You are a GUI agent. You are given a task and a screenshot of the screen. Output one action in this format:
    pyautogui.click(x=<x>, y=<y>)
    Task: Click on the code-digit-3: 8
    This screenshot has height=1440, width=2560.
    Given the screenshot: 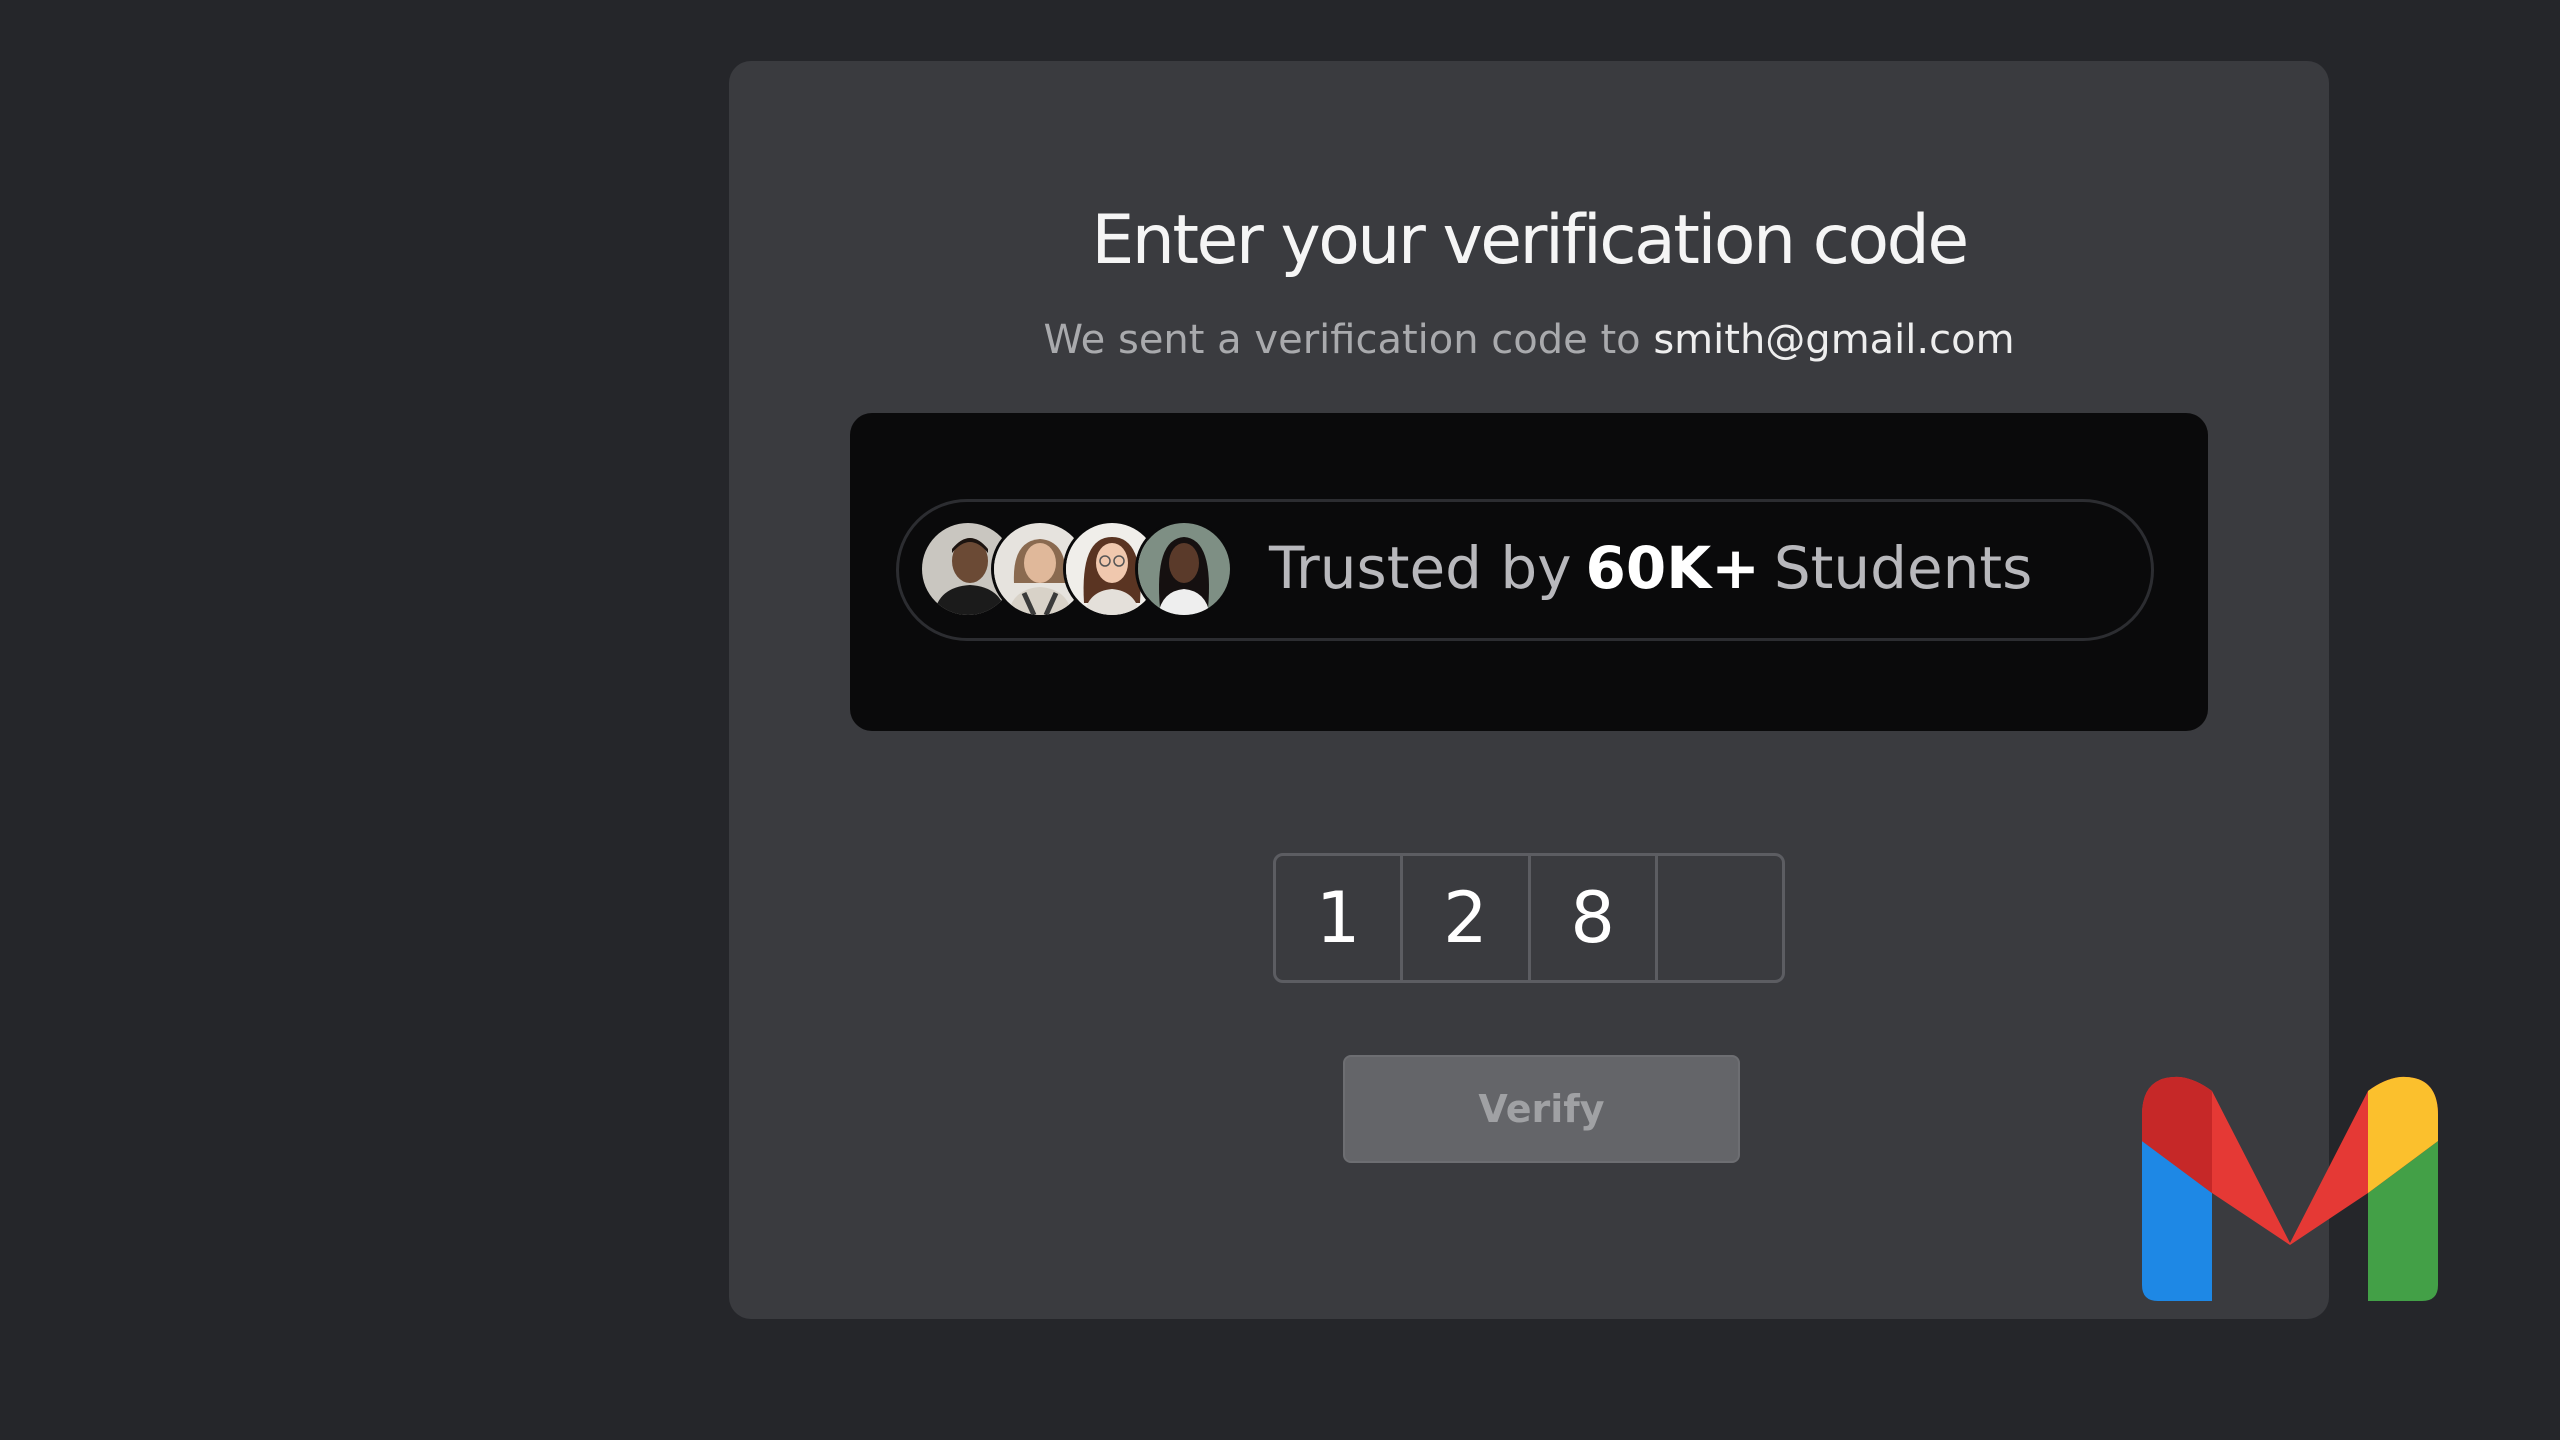 What is the action you would take?
    pyautogui.click(x=1594, y=918)
    